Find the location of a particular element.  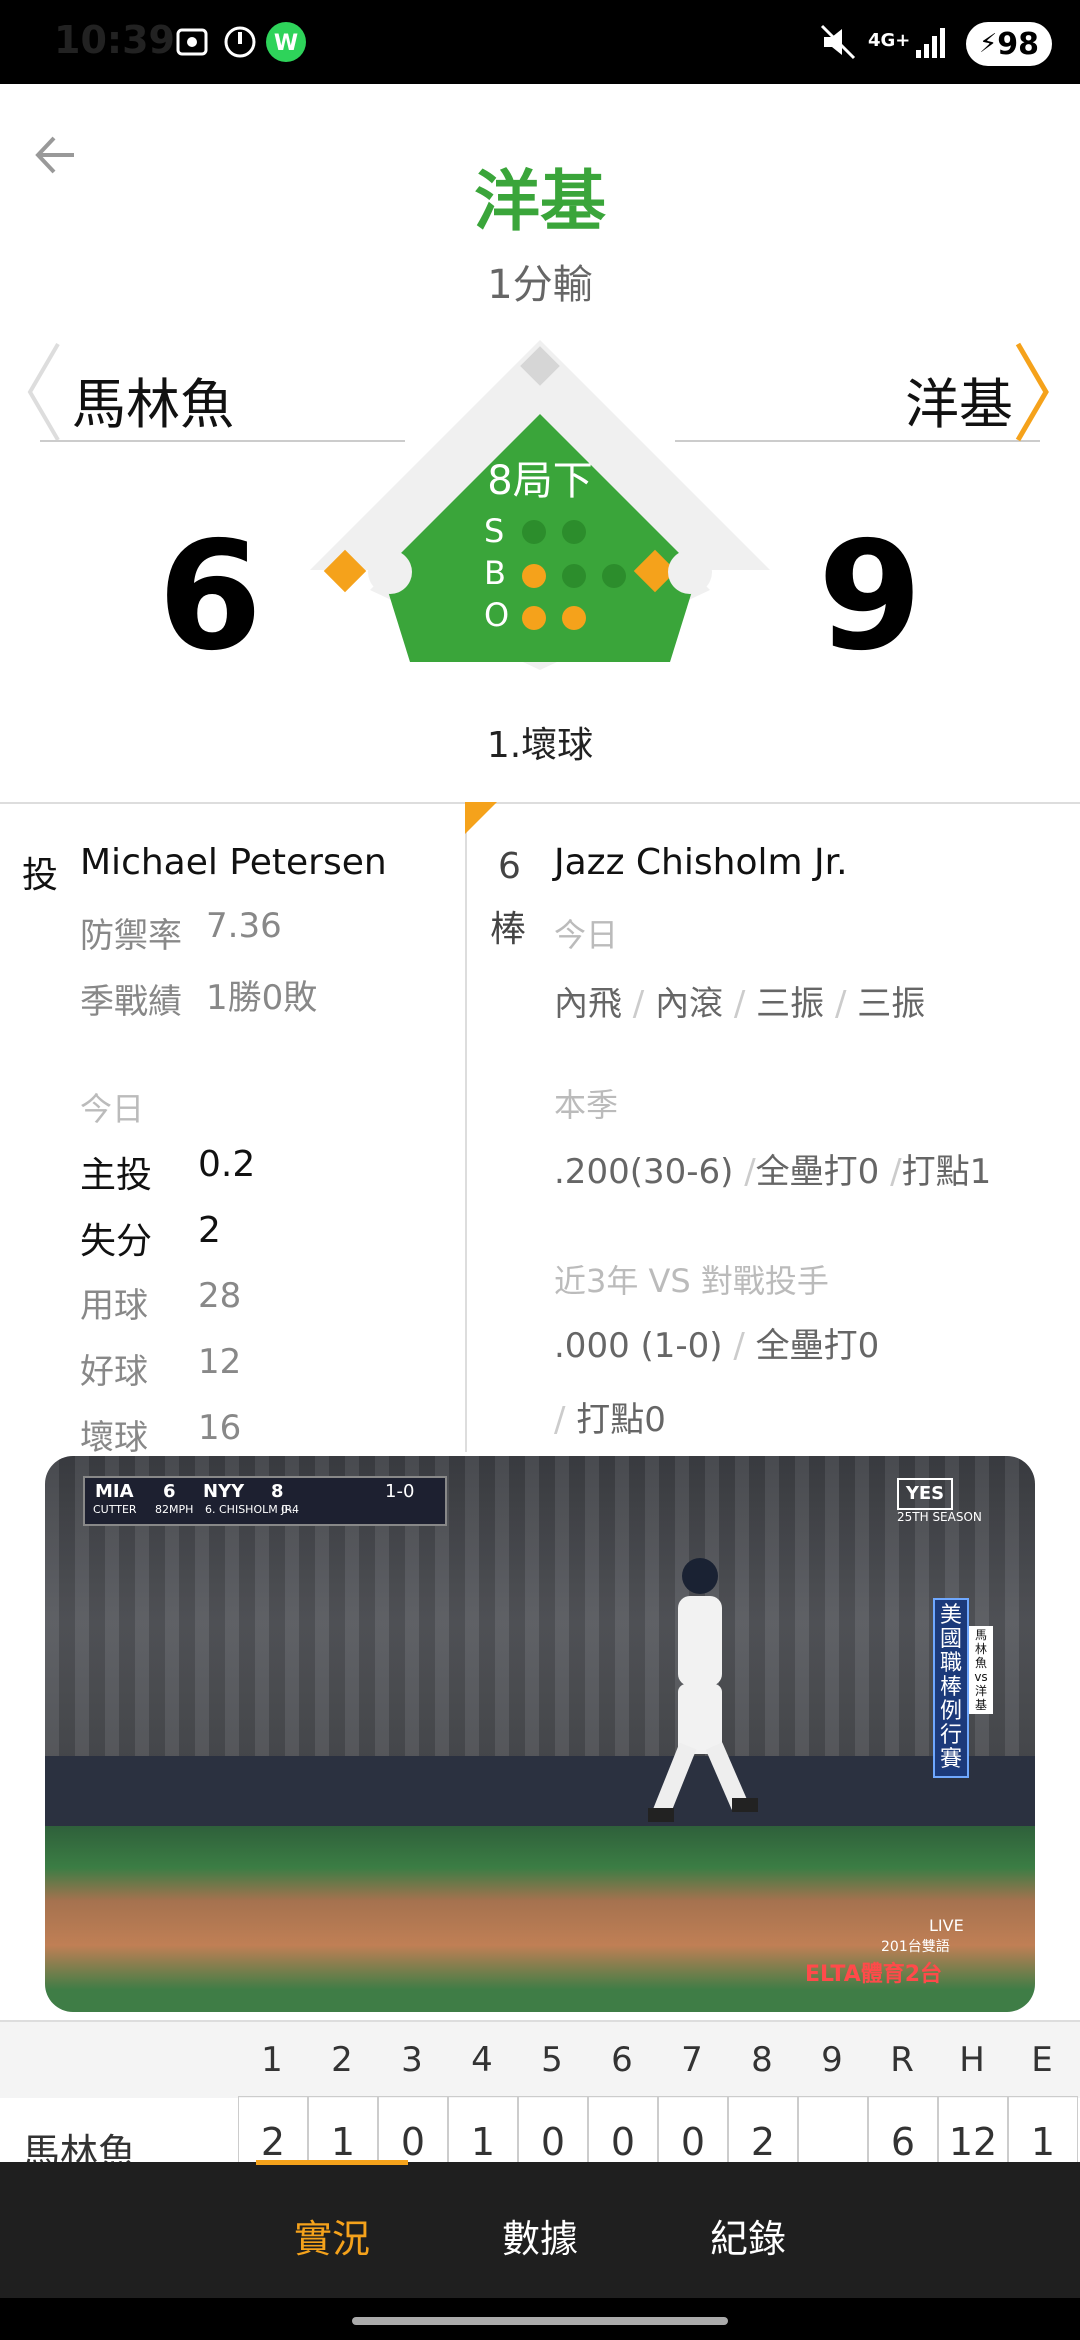

battery-bolt-icon: ⚡ is located at coordinates (988, 44).